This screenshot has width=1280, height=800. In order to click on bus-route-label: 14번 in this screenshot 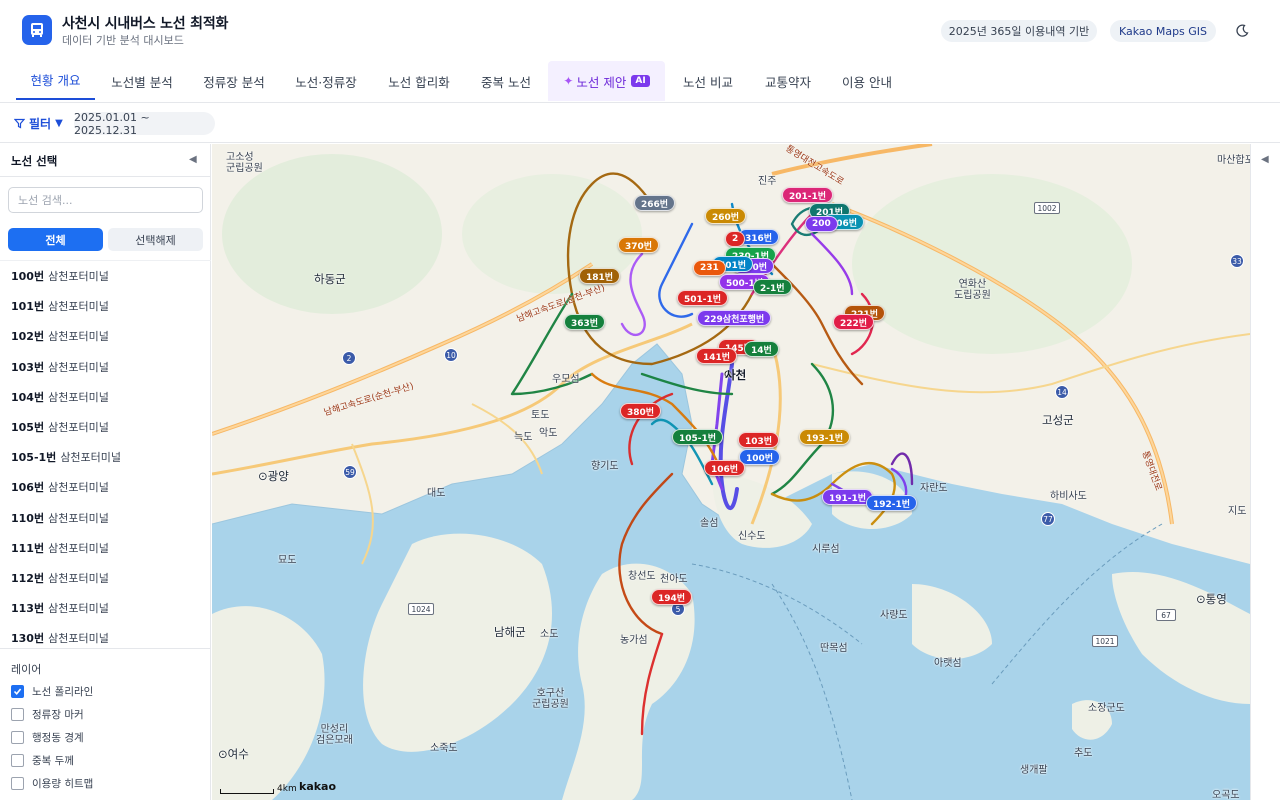, I will do `click(761, 349)`.